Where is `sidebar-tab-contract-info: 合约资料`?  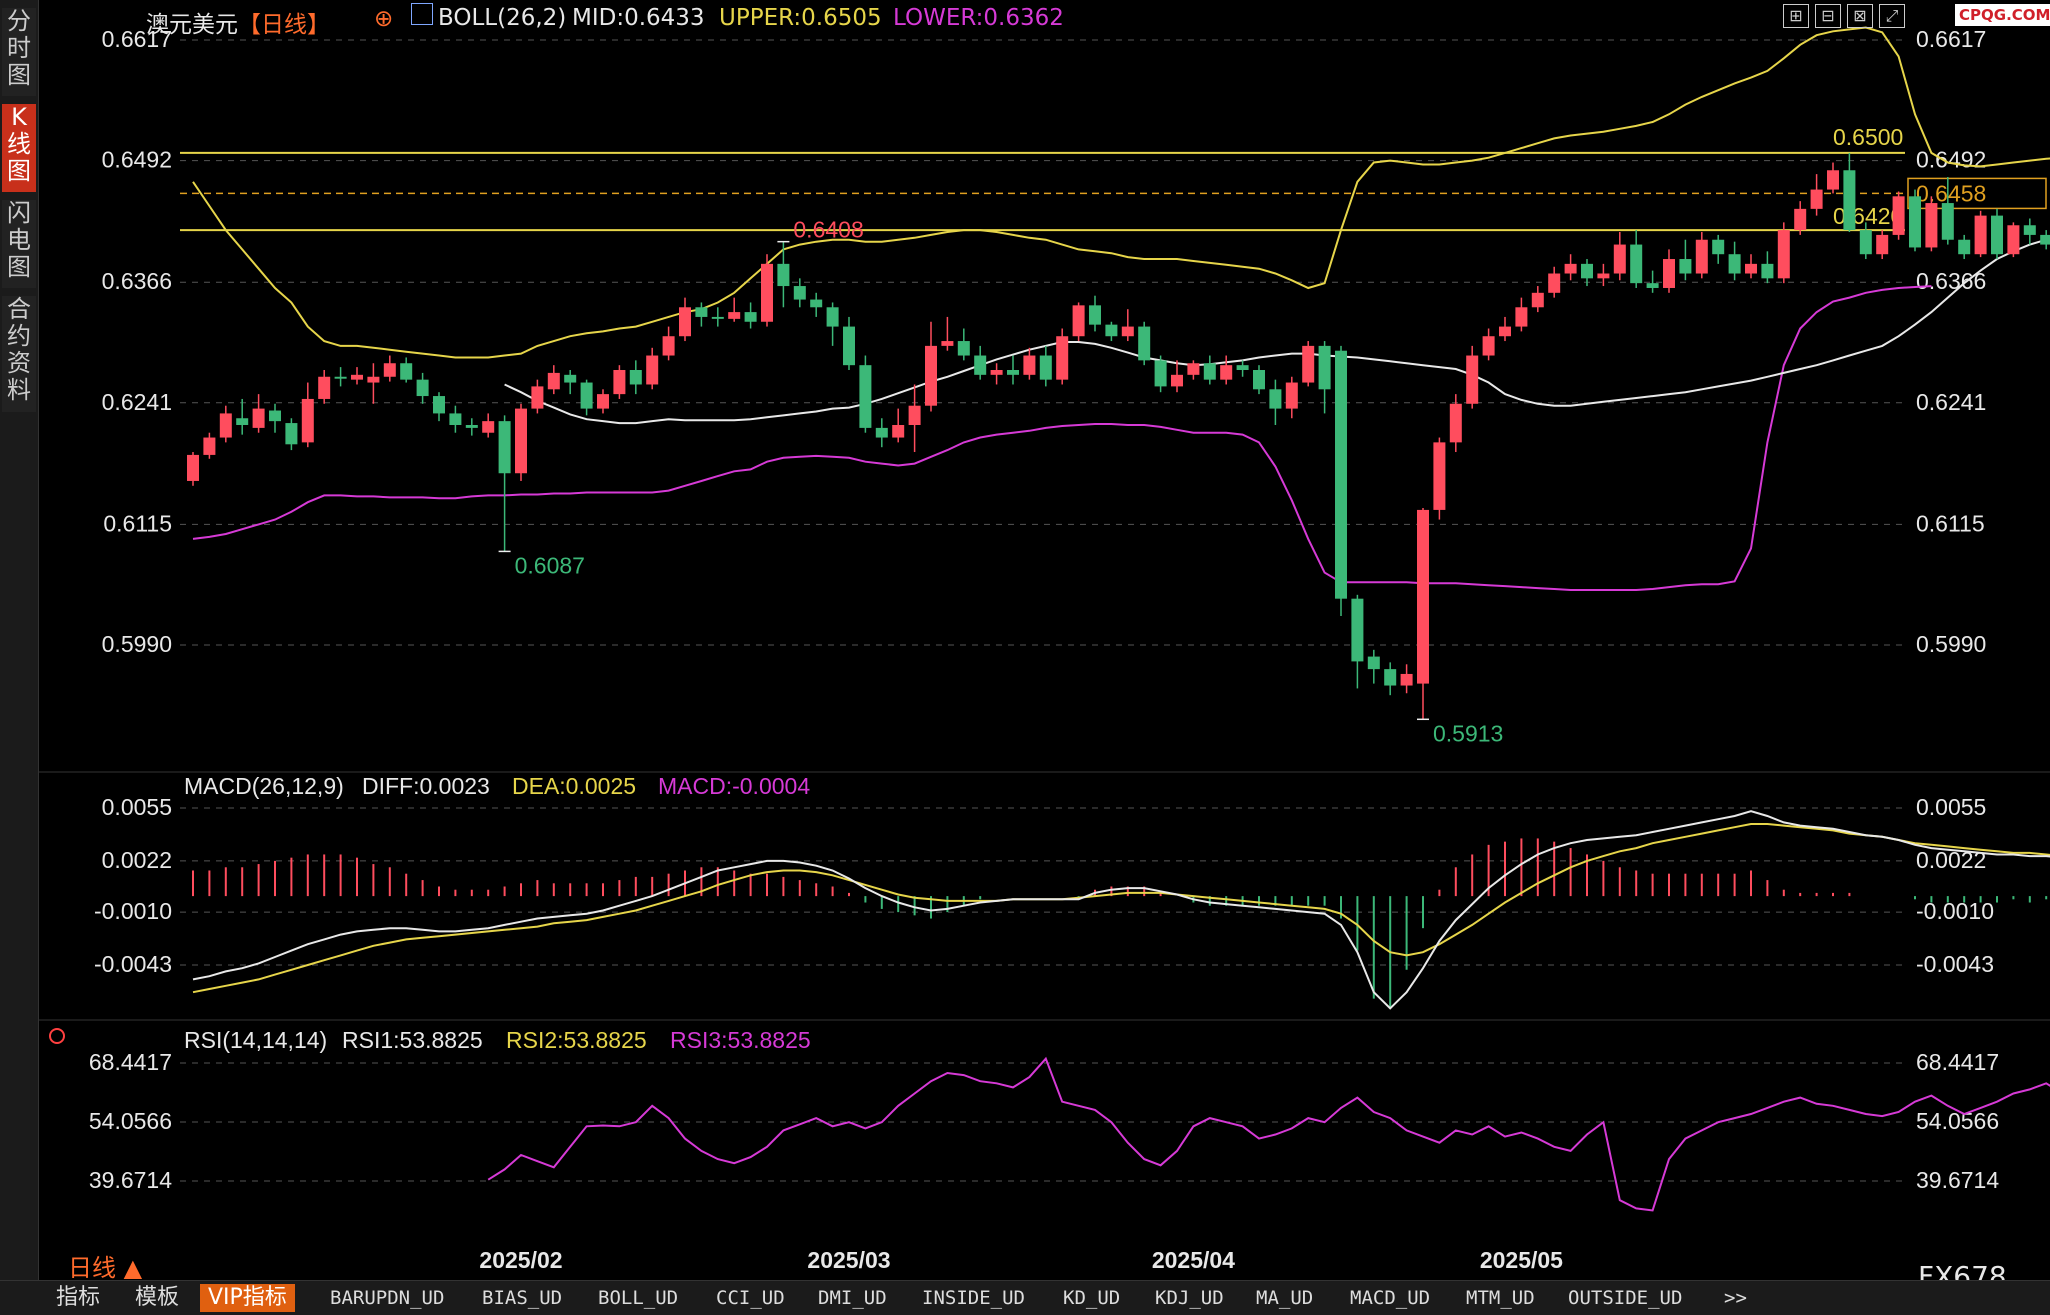
sidebar-tab-contract-info: 合约资料 is located at coordinates (19, 354).